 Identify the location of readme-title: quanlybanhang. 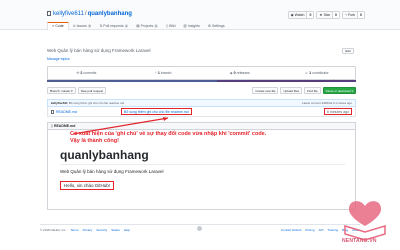
(104, 155).